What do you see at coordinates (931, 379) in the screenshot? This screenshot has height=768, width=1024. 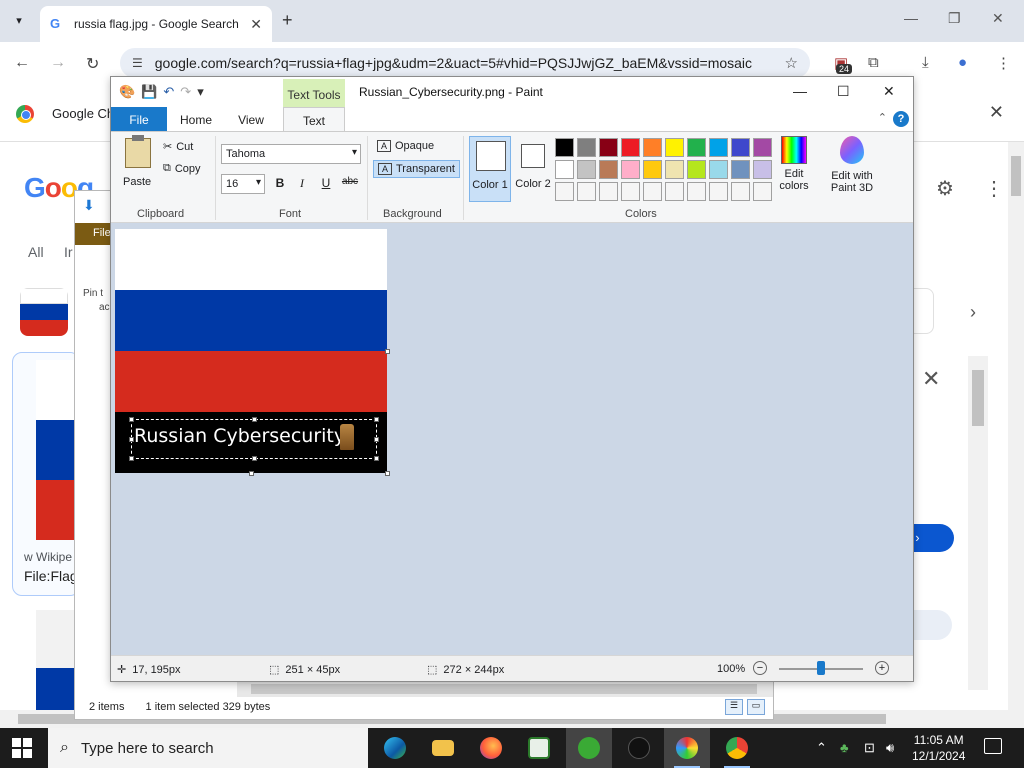 I see `close-preview-icon: ✕` at bounding box center [931, 379].